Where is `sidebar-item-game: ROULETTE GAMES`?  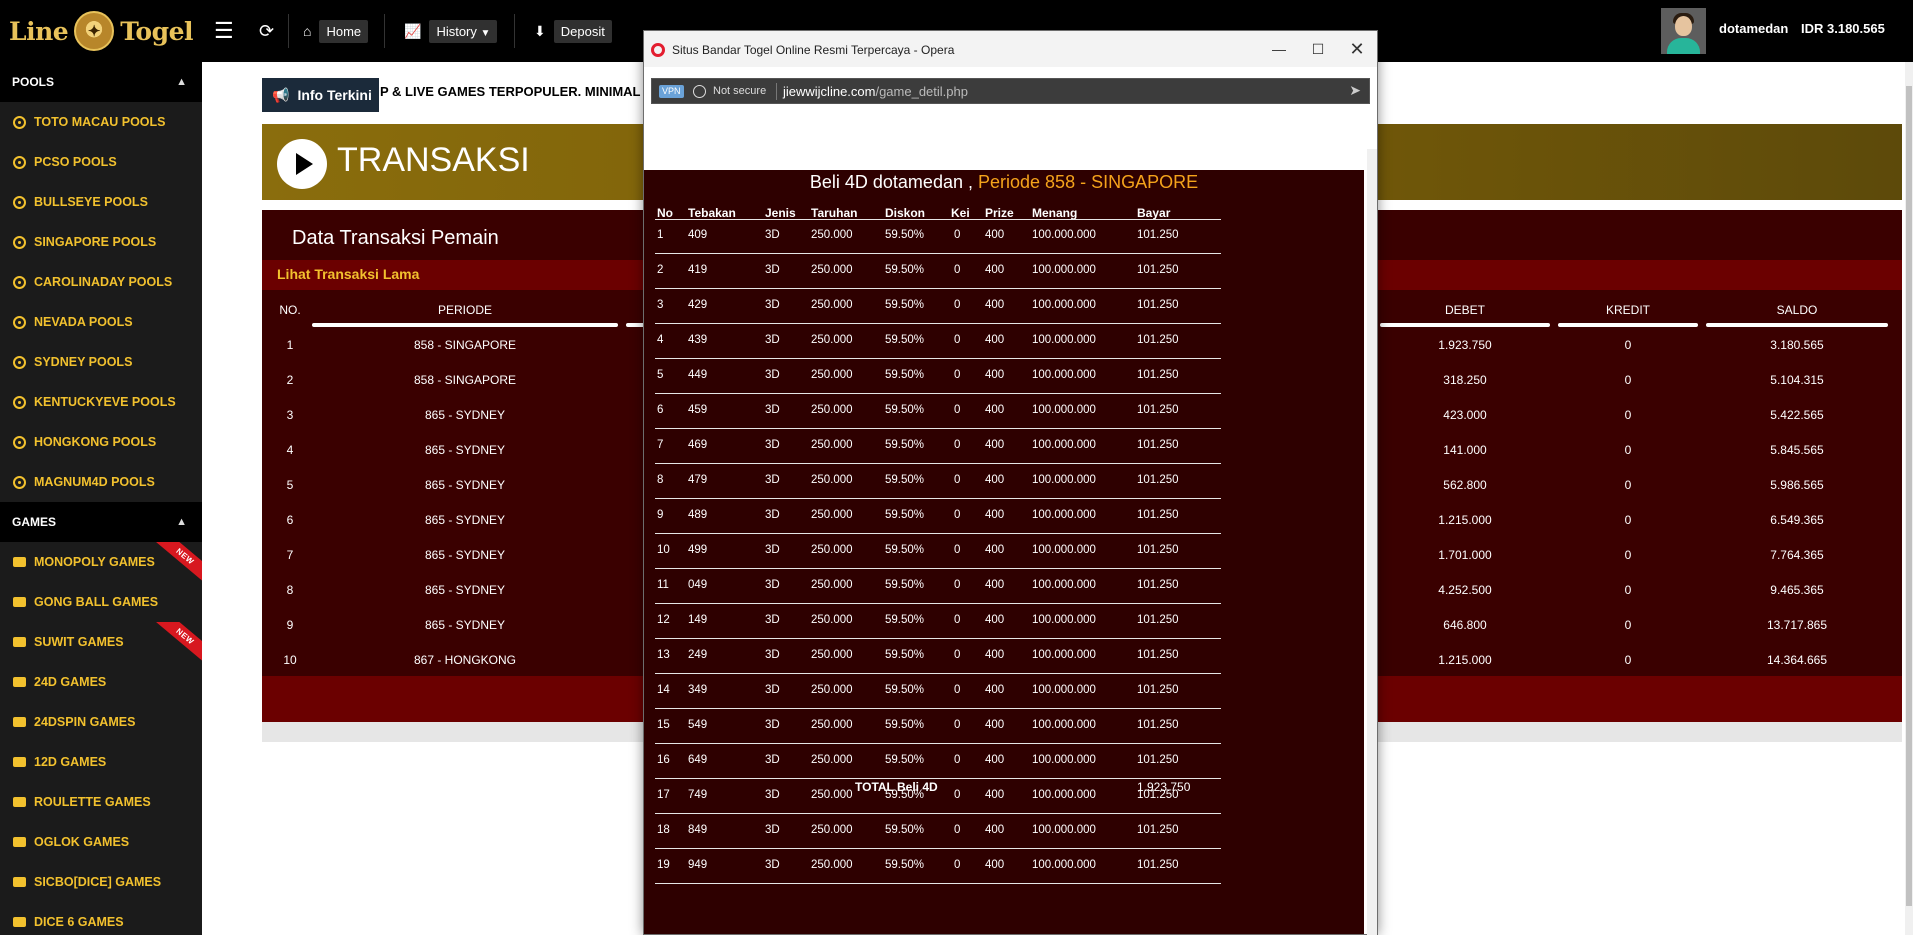
sidebar-item-game: ROULETTE GAMES is located at coordinates (101, 802).